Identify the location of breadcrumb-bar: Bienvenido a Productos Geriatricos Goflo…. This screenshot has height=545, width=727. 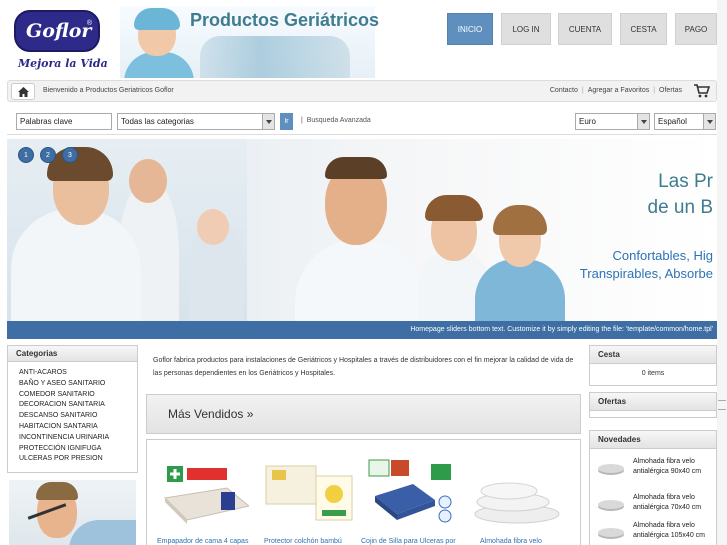
(362, 91).